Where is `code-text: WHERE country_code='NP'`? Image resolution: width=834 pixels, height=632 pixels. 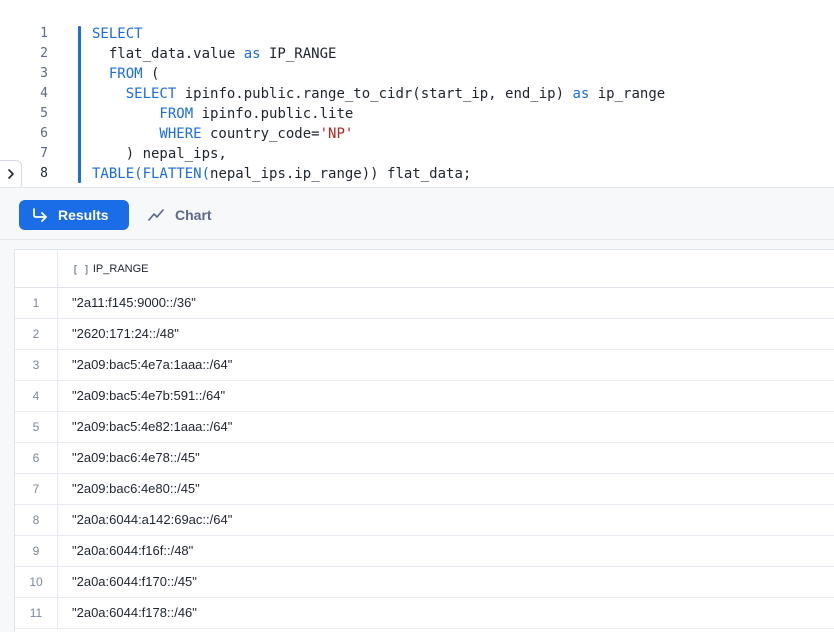
code-text: WHERE country_code='NP' is located at coordinates (222, 134).